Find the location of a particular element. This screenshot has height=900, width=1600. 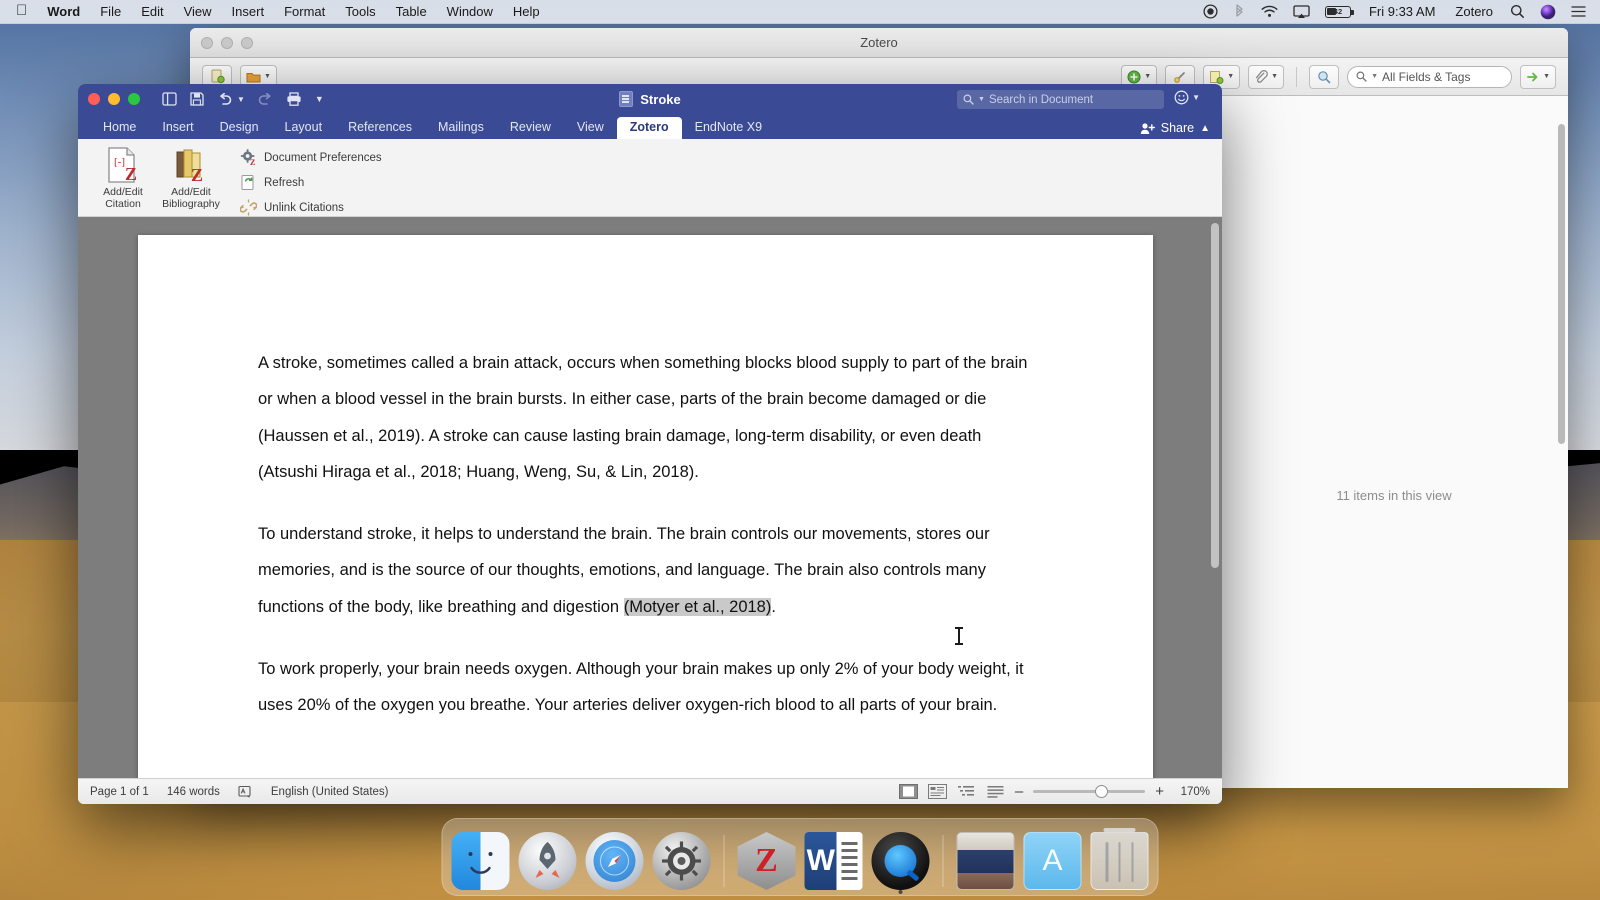

add-edit-citation-button: [-] Z Add/Edit Citation is located at coordinates (123, 177).